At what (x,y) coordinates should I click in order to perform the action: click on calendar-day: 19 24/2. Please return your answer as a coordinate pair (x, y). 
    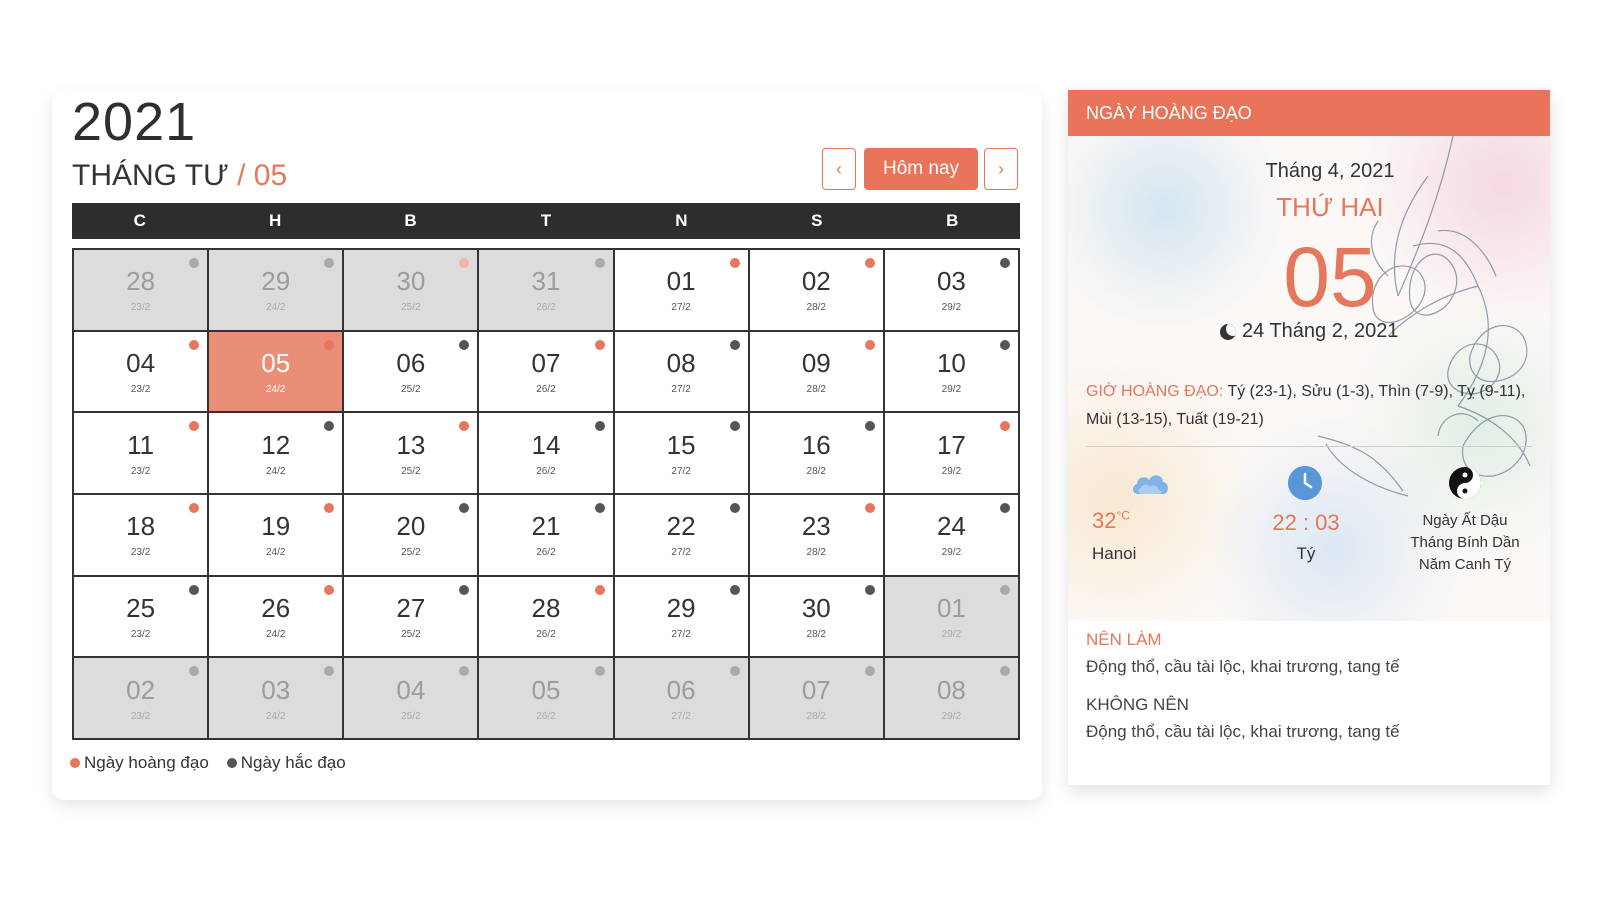
    Looking at the image, I should click on (276, 534).